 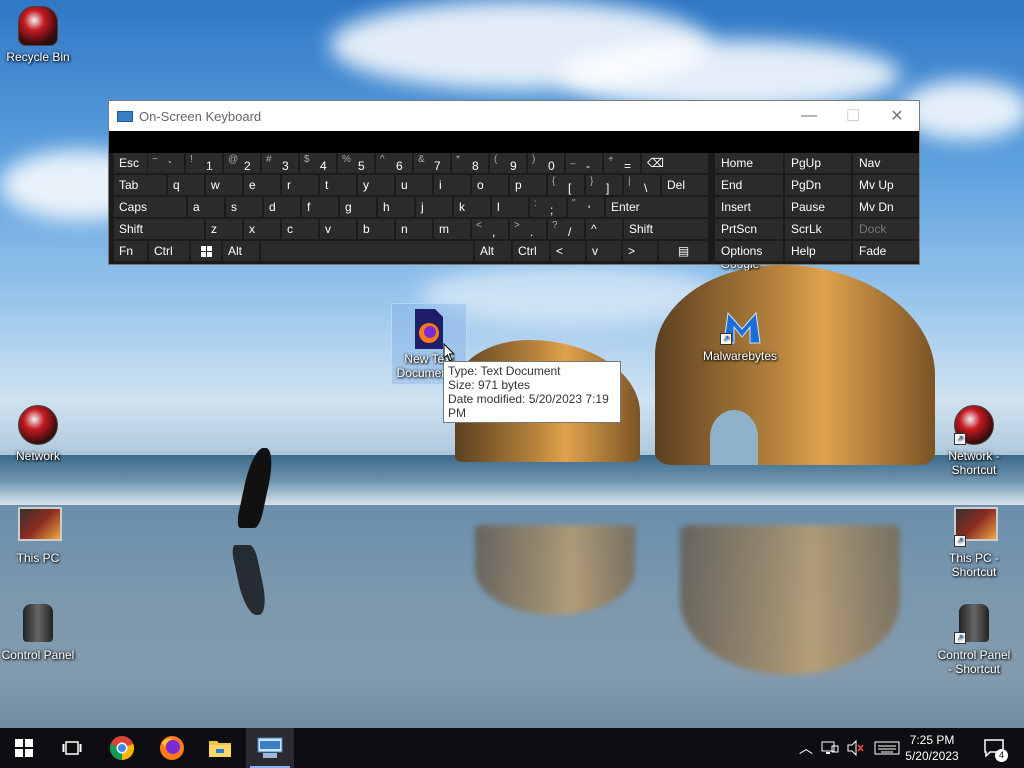 What do you see at coordinates (749, 185) in the screenshot?
I see `key-end: End` at bounding box center [749, 185].